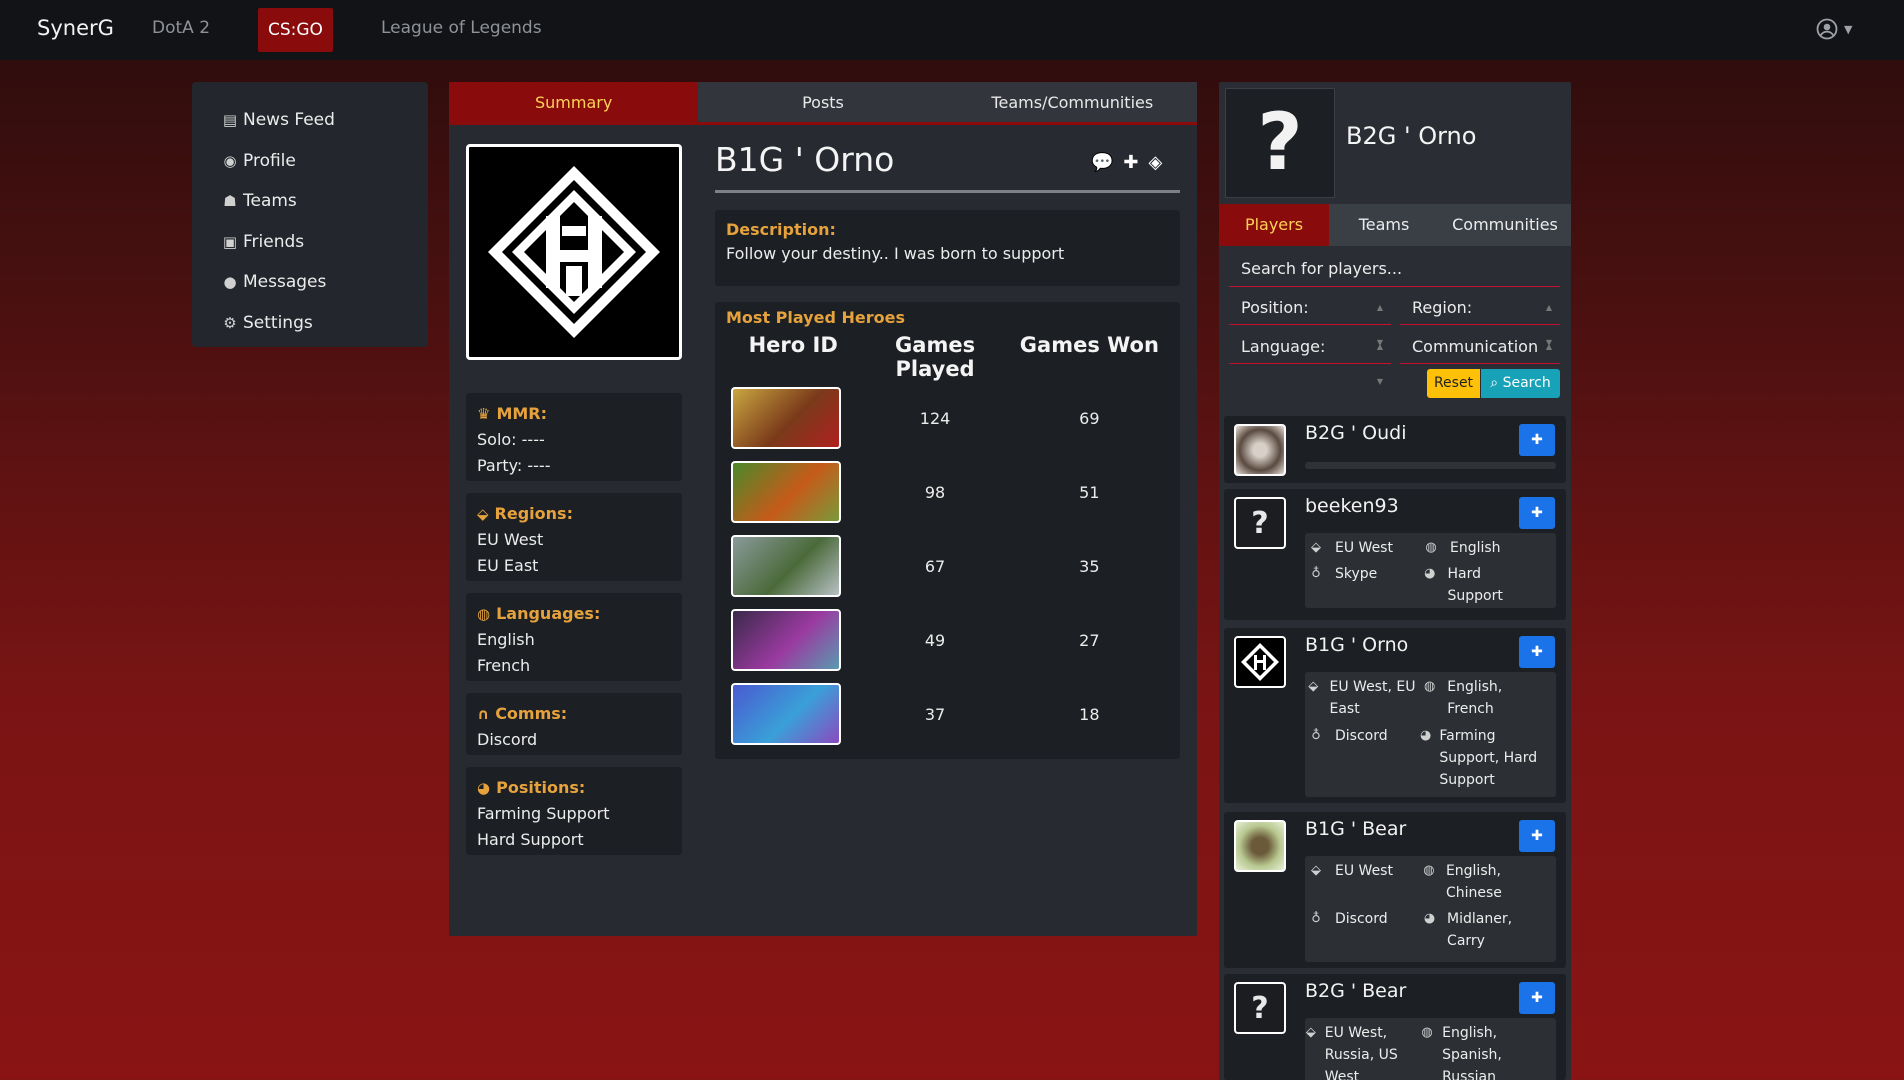 This screenshot has height=1080, width=1904. I want to click on description-label: Description:, so click(781, 229).